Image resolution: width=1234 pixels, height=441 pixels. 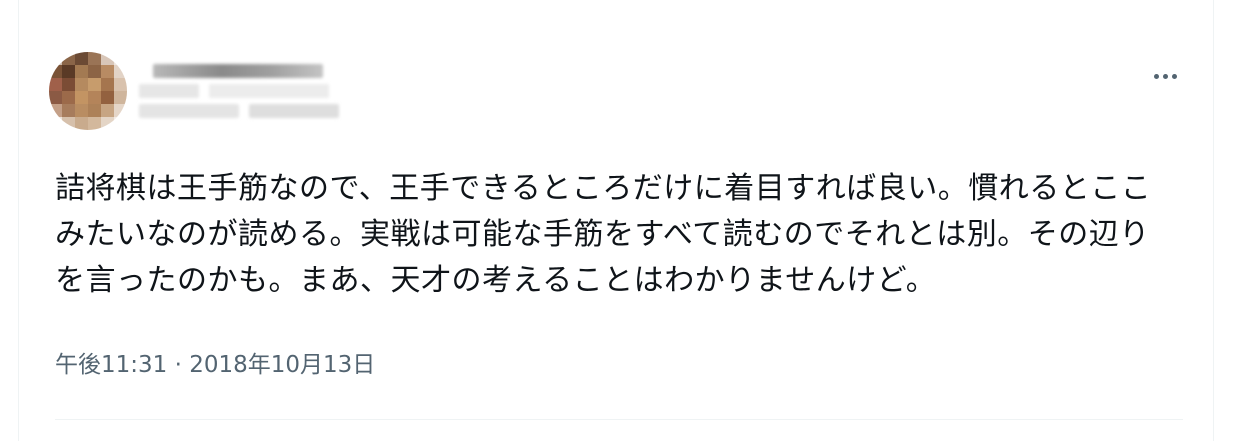 I want to click on tweet-timestamp: 午後11:31 · 2018年10月13日, so click(x=215, y=362).